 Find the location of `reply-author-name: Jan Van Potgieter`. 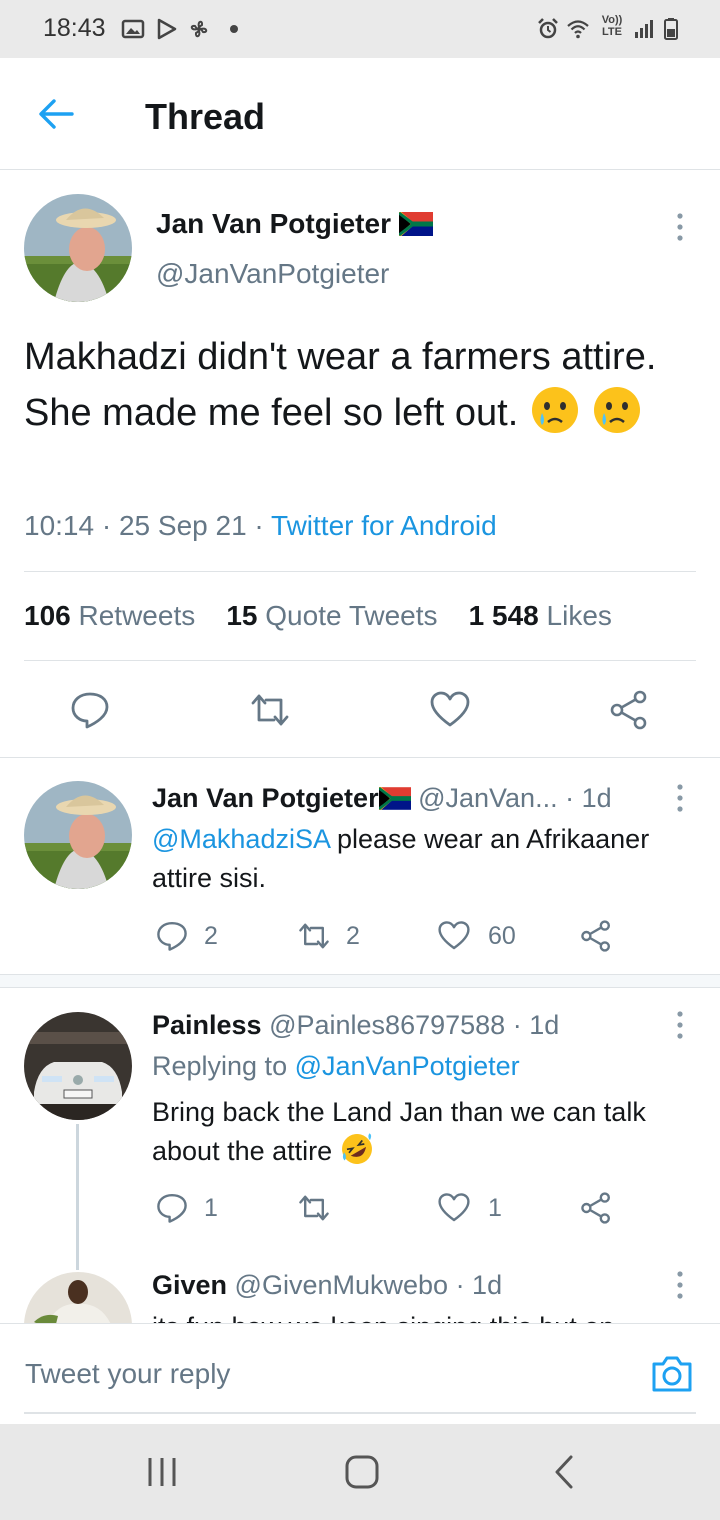

reply-author-name: Jan Van Potgieter is located at coordinates (265, 798).